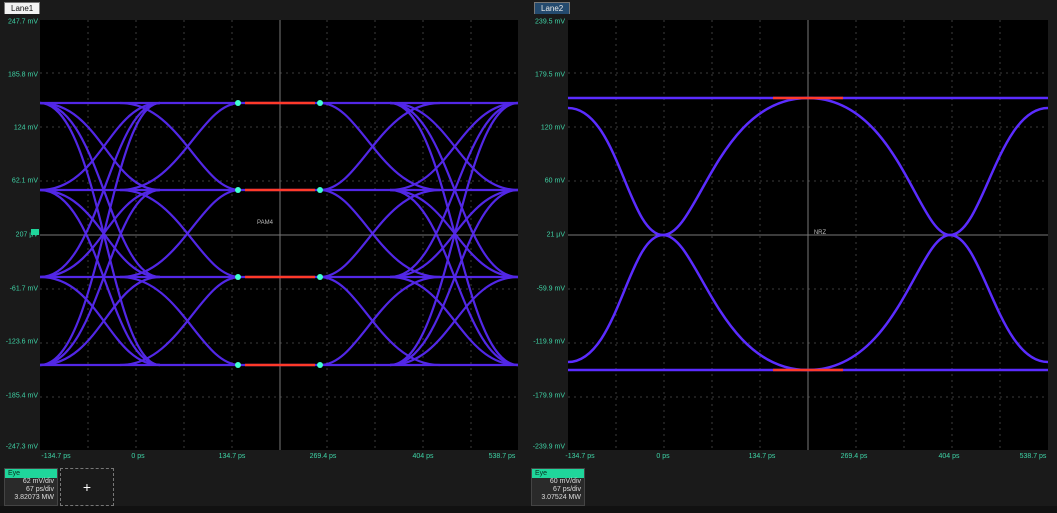 This screenshot has height=513, width=1057. Describe the element at coordinates (550, 289) in the screenshot. I see `y-tick-label: -59.9 mV` at that location.